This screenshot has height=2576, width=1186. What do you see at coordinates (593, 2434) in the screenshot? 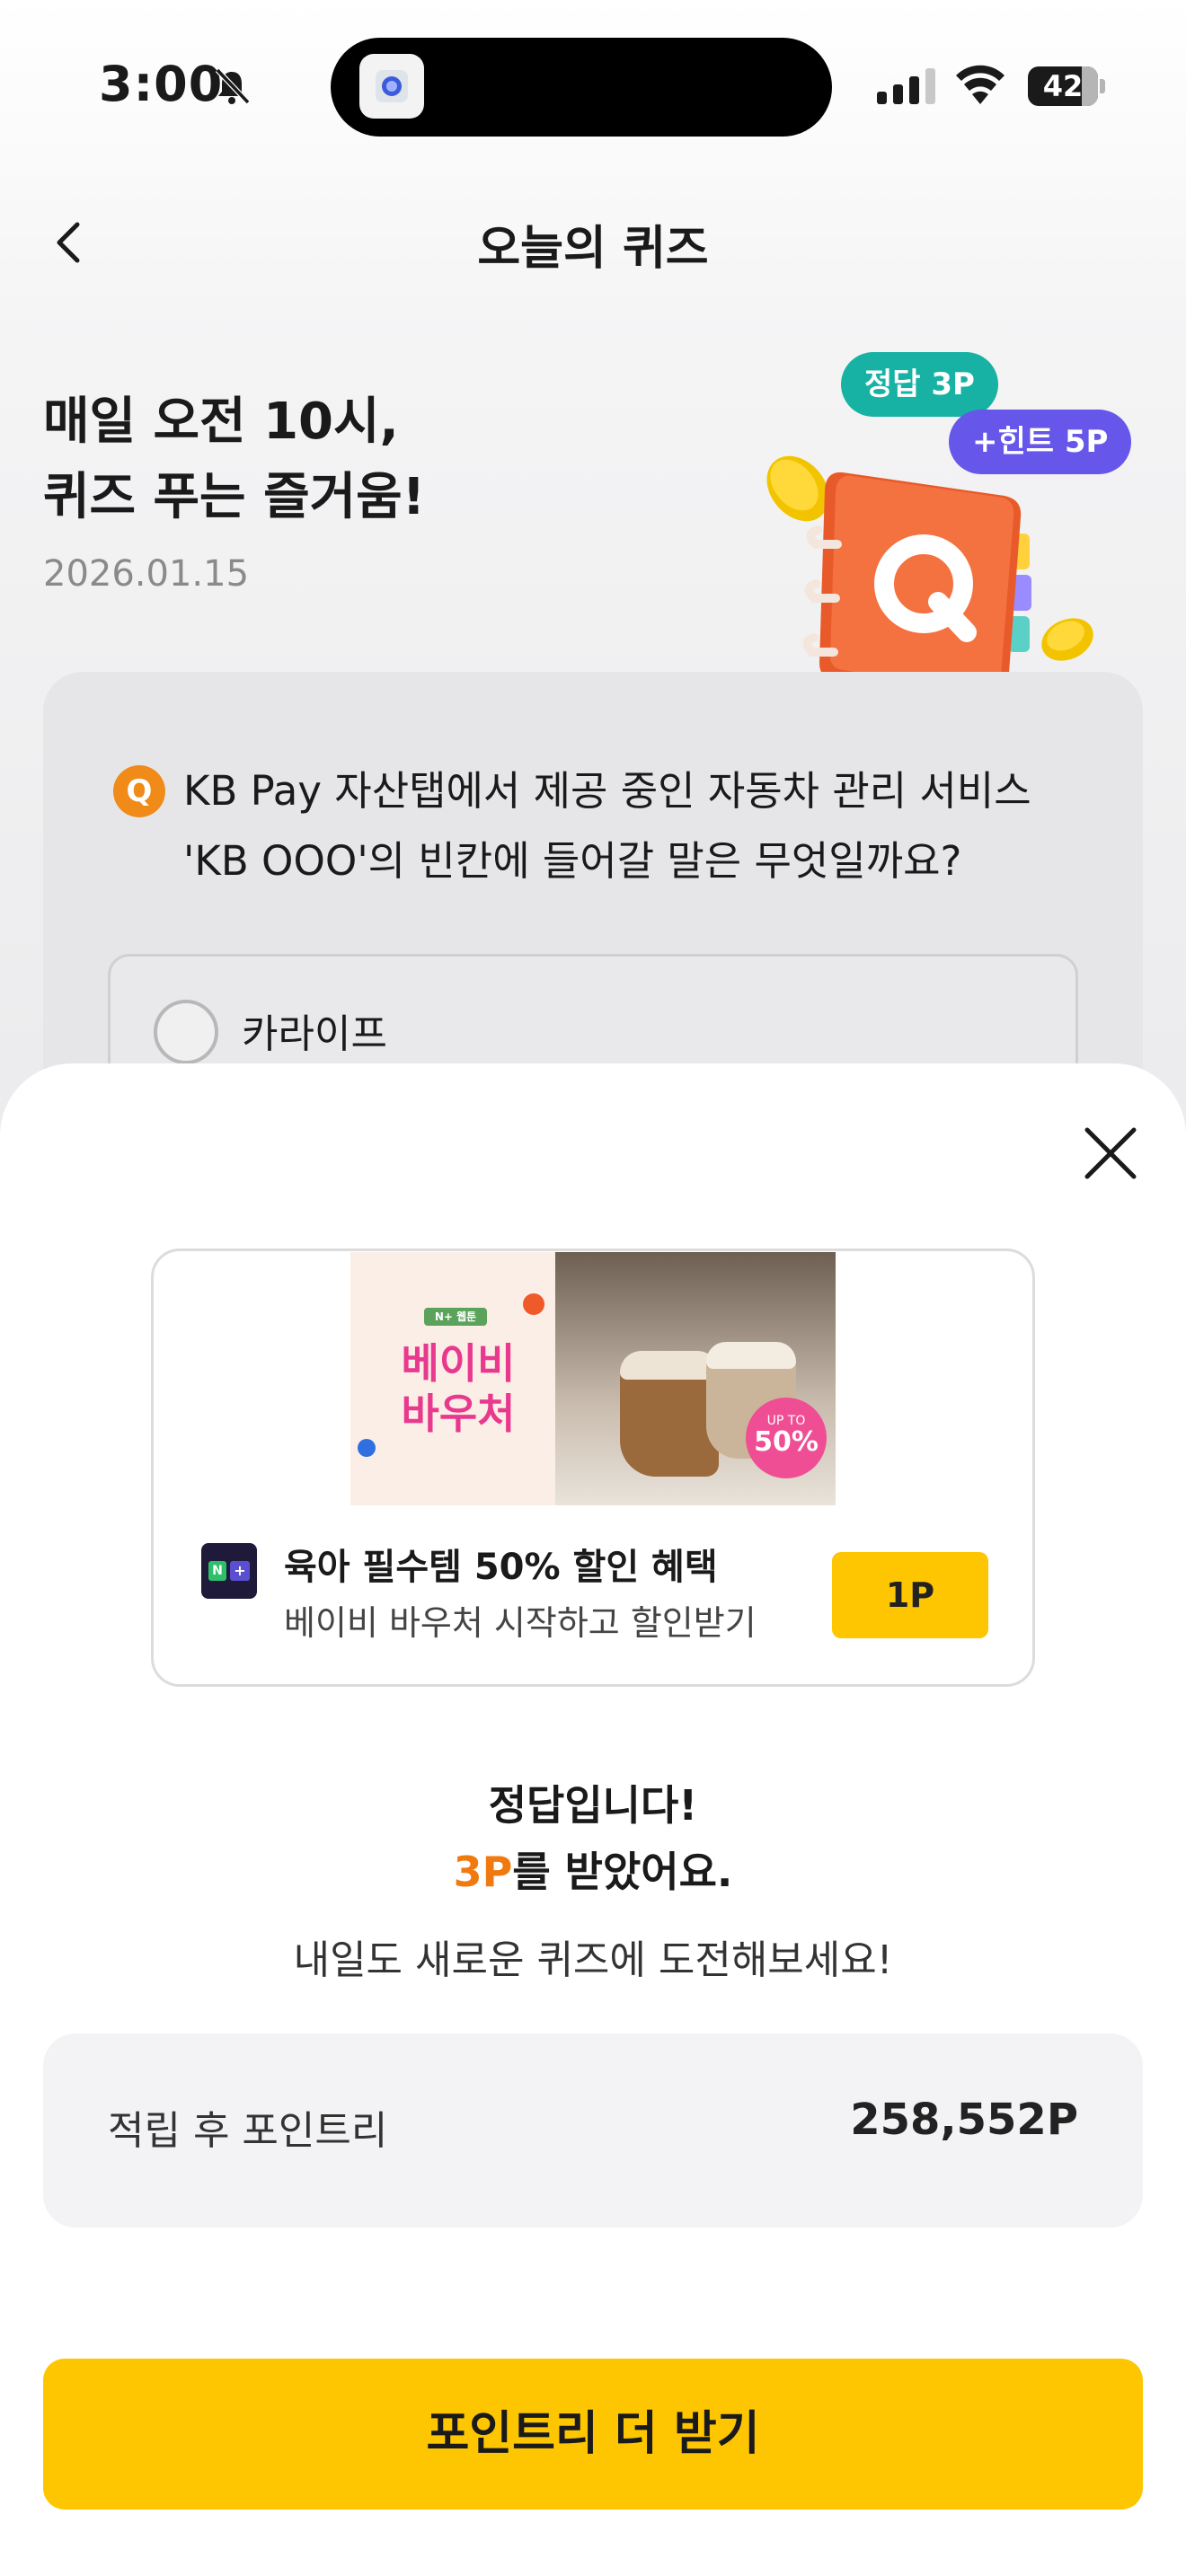
I see `get-more-points-button: 포인트리 더 받기` at bounding box center [593, 2434].